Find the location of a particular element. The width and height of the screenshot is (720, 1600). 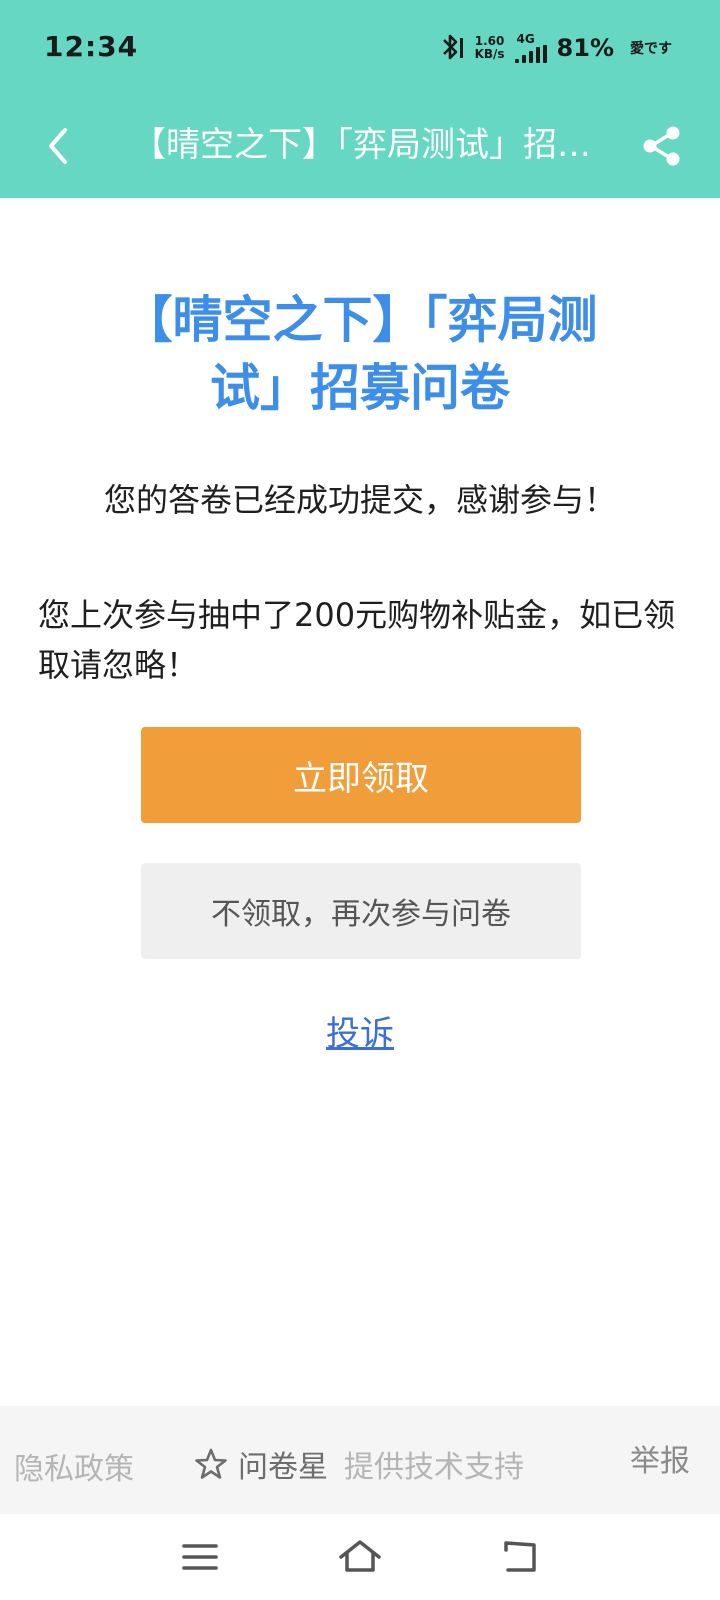

nav-bar: 【晴空之下】「弈局测试」招募问卷 is located at coordinates (360, 147).